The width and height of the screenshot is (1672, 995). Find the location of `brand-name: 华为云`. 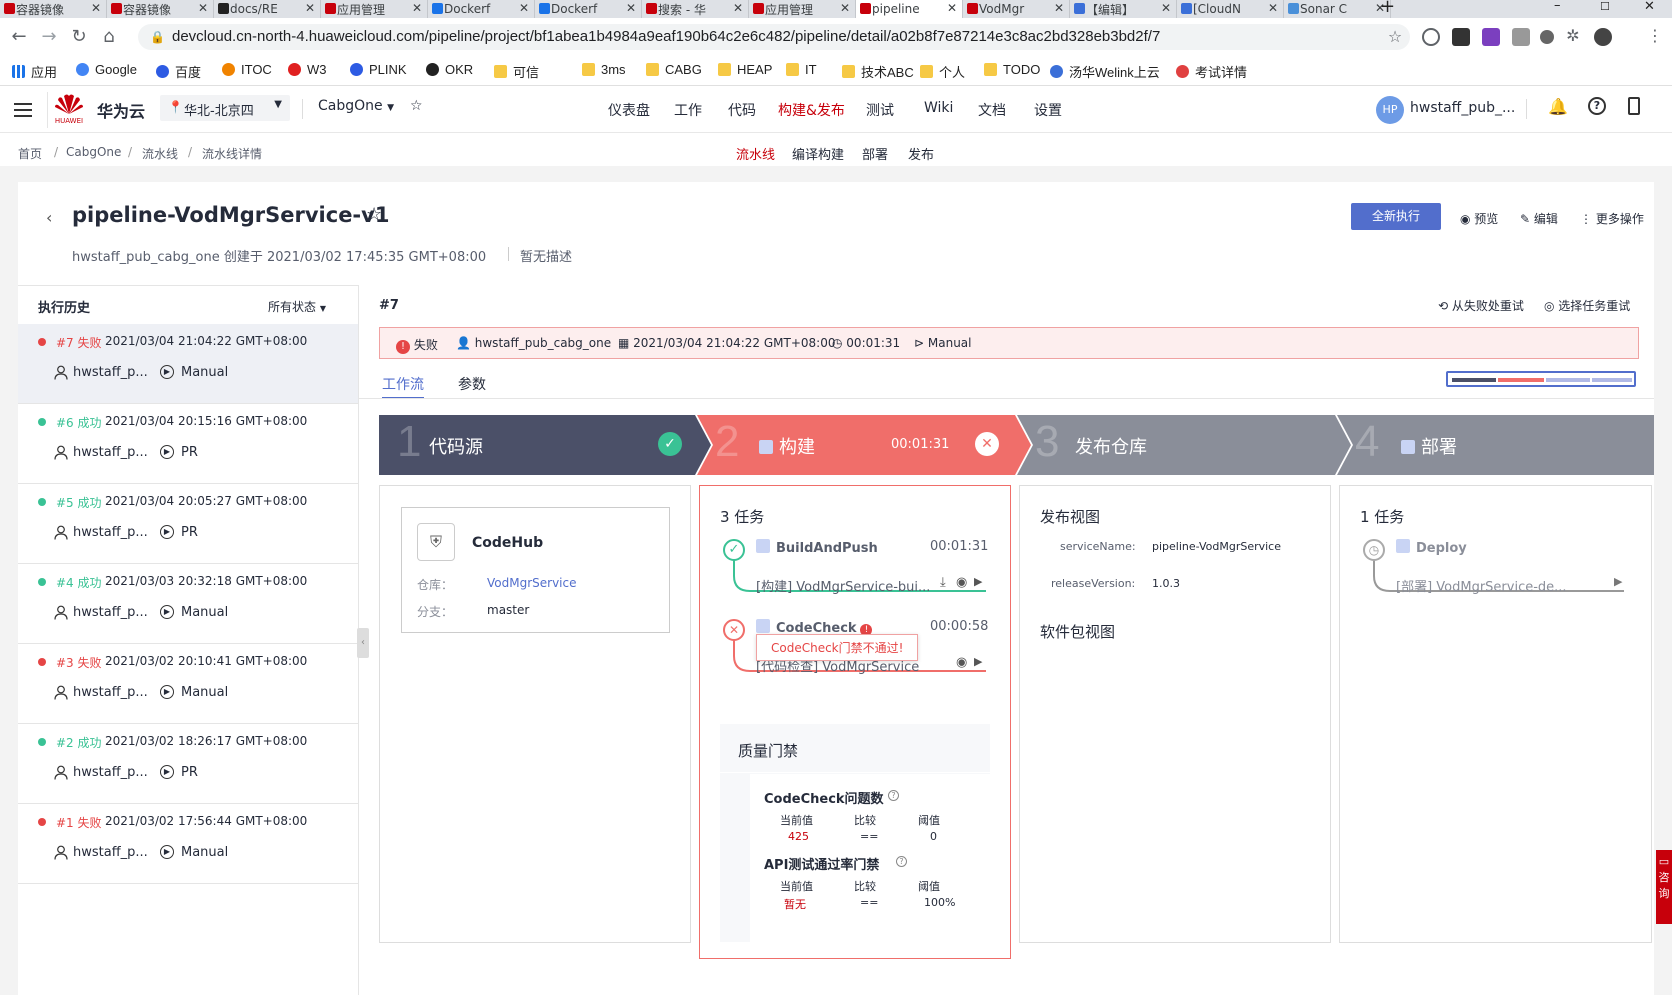

brand-name: 华为云 is located at coordinates (121, 110).